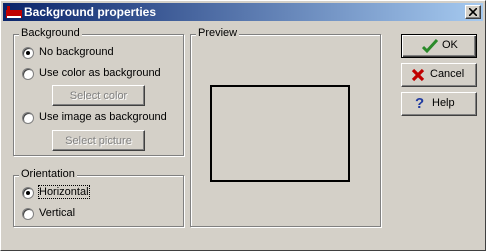 The height and width of the screenshot is (251, 486). I want to click on orientation-group-label: Orientation, so click(48, 174).